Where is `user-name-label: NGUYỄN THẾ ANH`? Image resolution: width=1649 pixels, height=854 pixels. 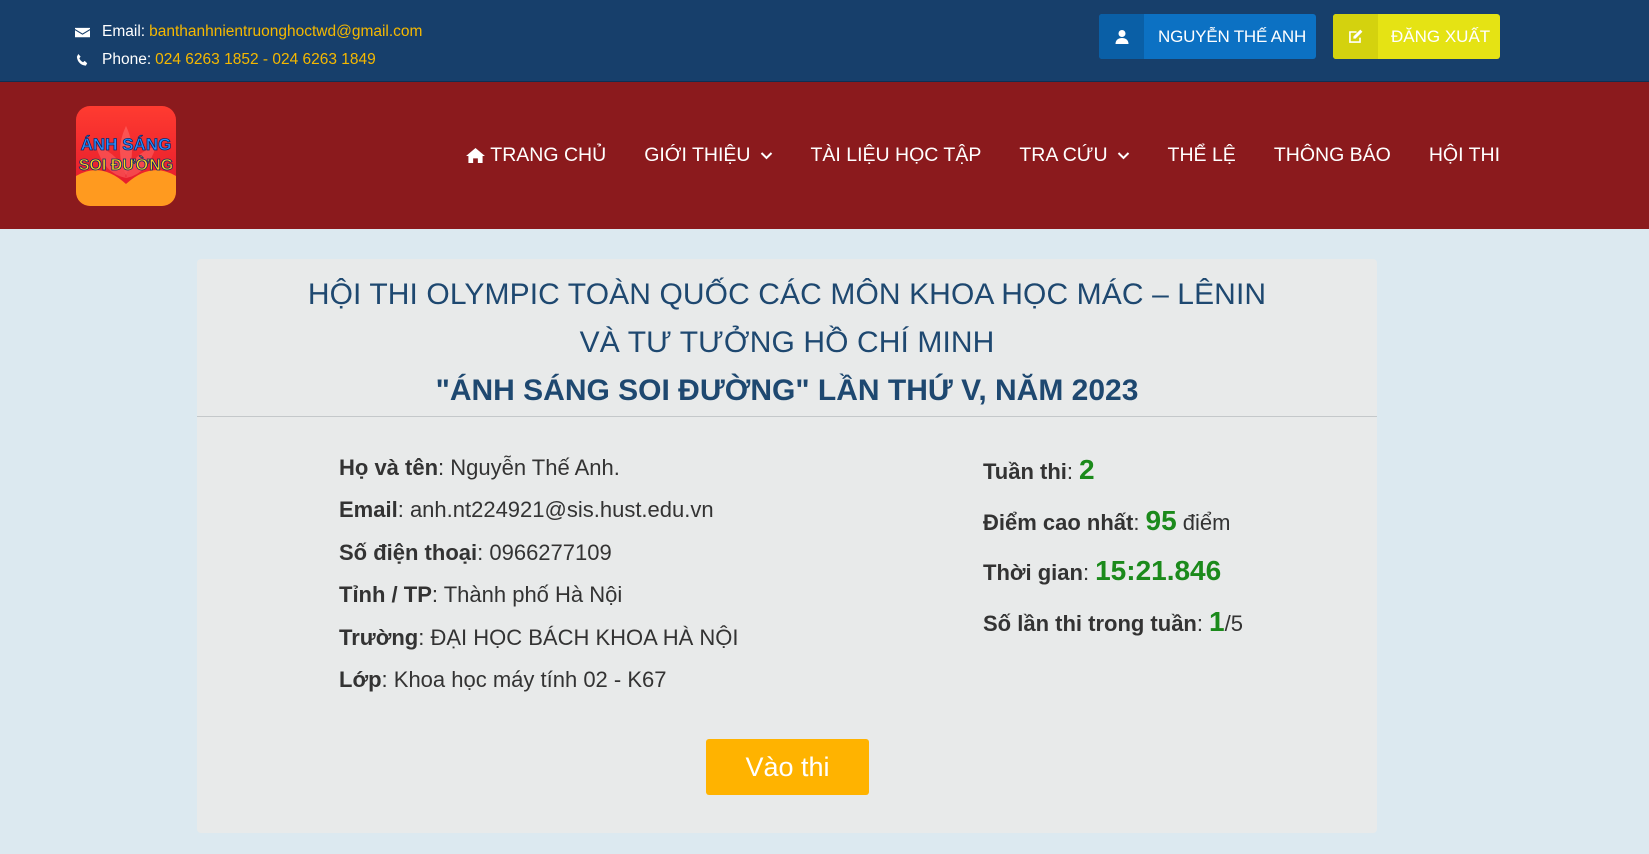
user-name-label: NGUYỄN THẾ ANH is located at coordinates (1232, 36).